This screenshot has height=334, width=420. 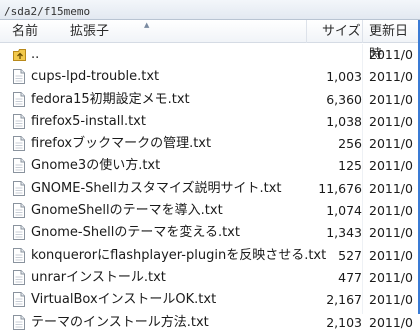 I want to click on file-row: cups-lpd-trouble.txt 1,003 2011/0, so click(x=210, y=77).